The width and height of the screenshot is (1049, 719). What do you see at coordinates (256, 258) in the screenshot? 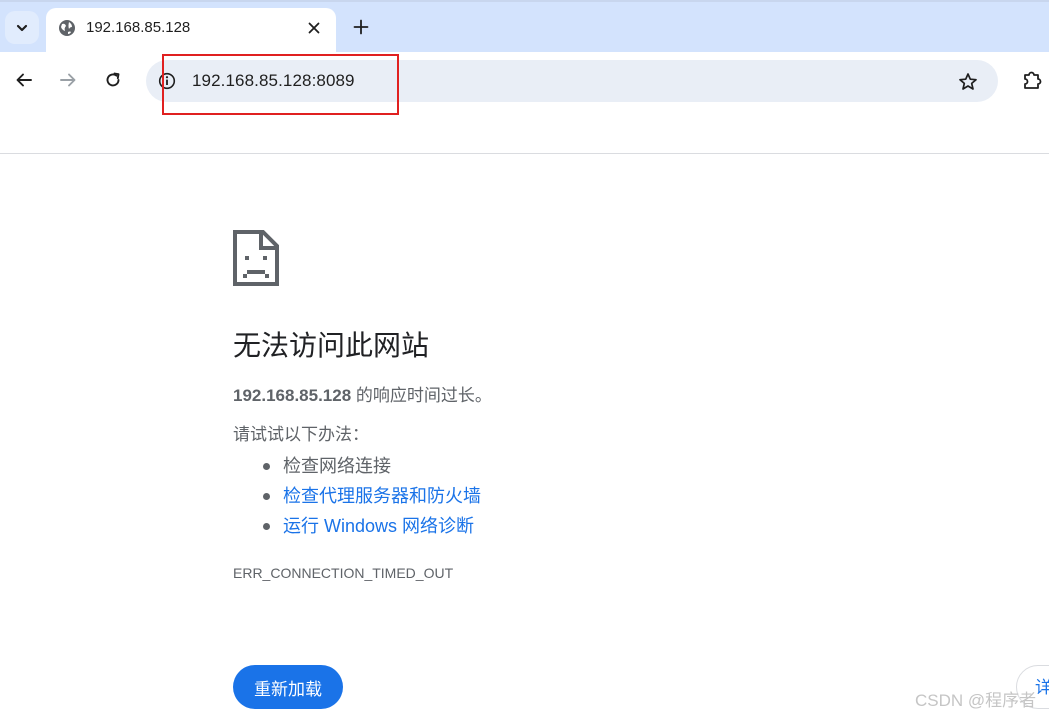
I see `sad-page-icon` at bounding box center [256, 258].